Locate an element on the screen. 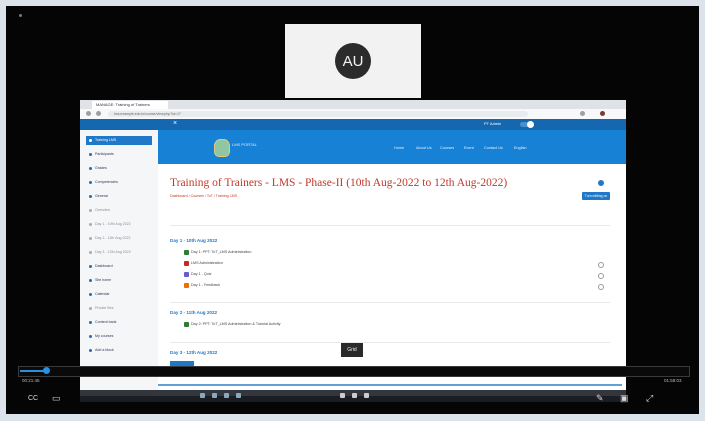 Image resolution: width=705 pixels, height=421 pixels. section-day3-title: Day 3 - 12th Aug 2022 is located at coordinates (193, 352).